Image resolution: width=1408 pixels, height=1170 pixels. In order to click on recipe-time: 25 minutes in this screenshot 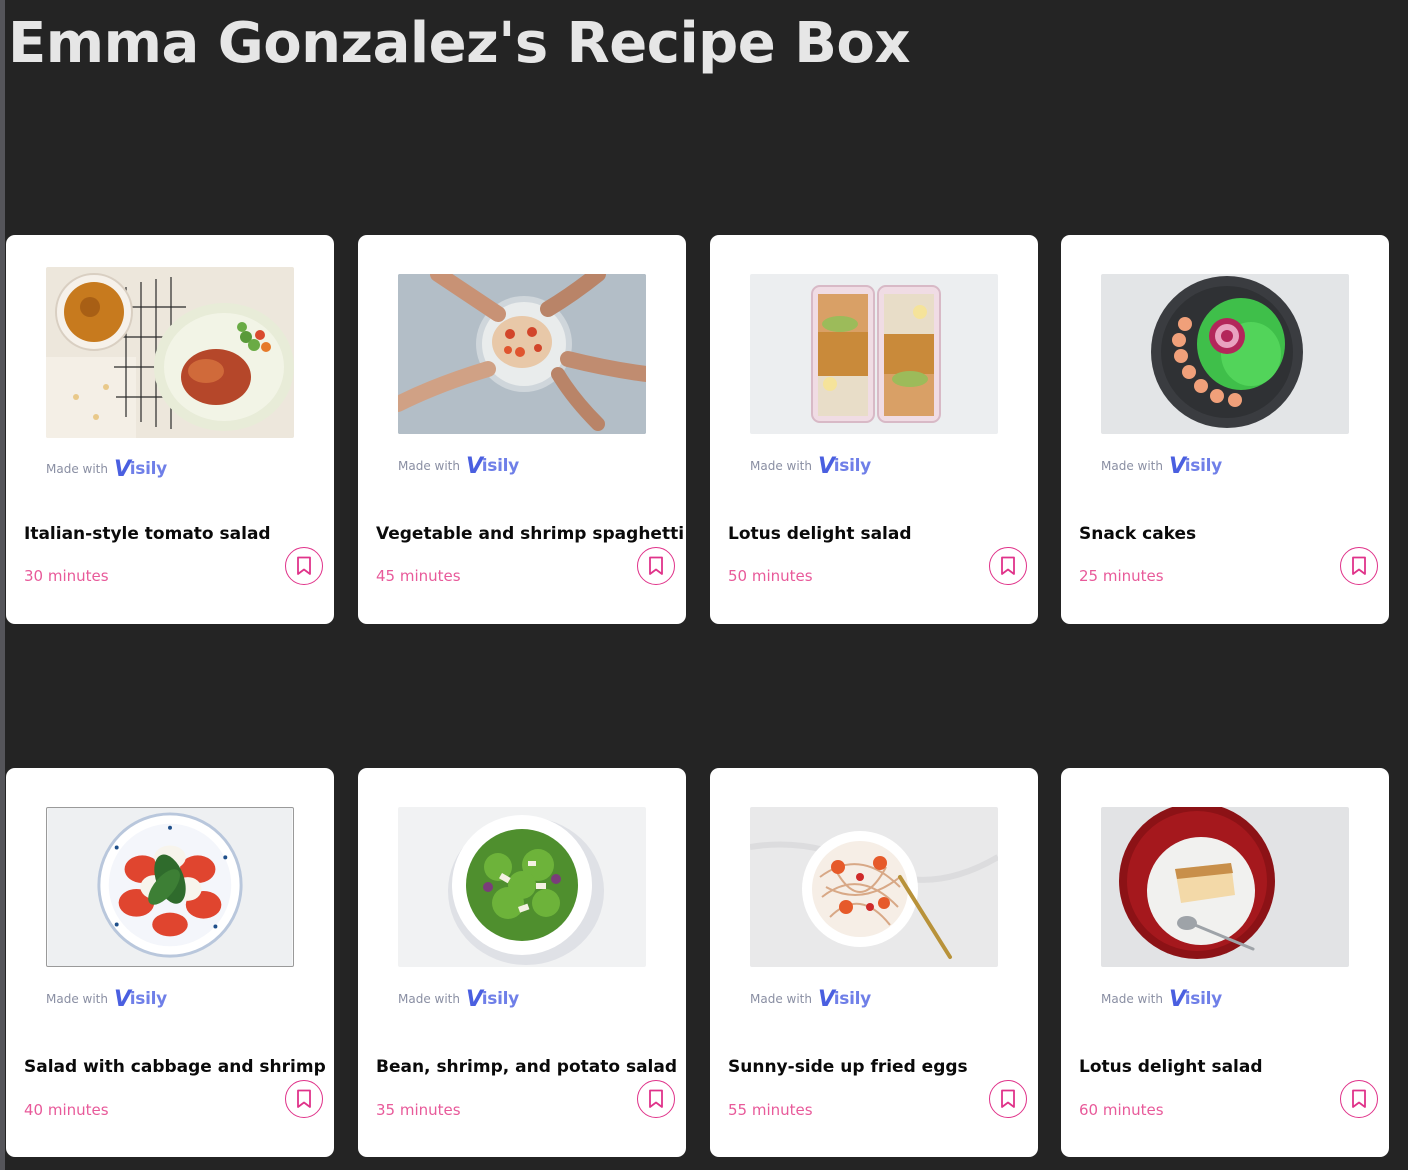, I will do `click(1121, 576)`.